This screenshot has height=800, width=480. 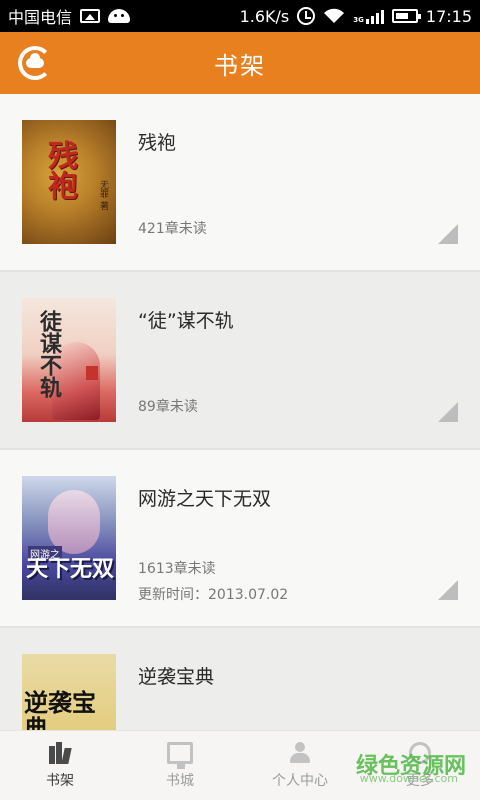 What do you see at coordinates (60, 780) in the screenshot?
I see `nav-label: 书架` at bounding box center [60, 780].